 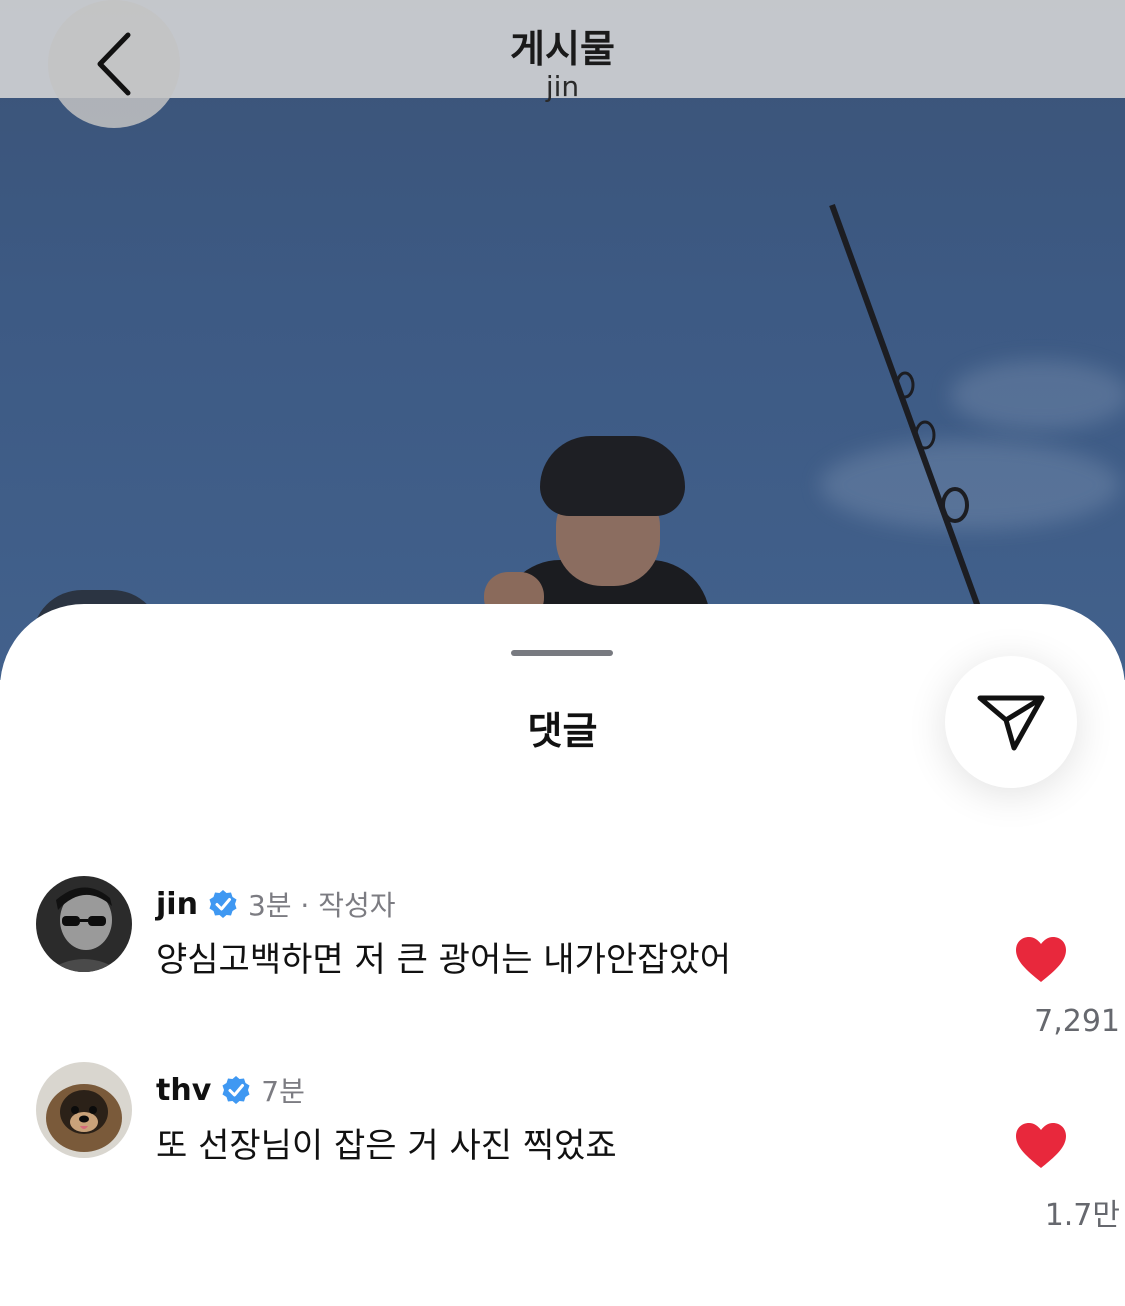 What do you see at coordinates (562, 86) in the screenshot?
I see `page-subtitle: jin` at bounding box center [562, 86].